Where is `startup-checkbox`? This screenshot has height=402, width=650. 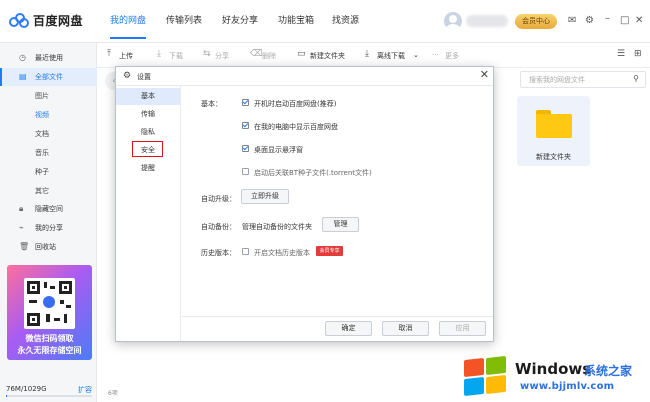
startup-checkbox is located at coordinates (245, 102).